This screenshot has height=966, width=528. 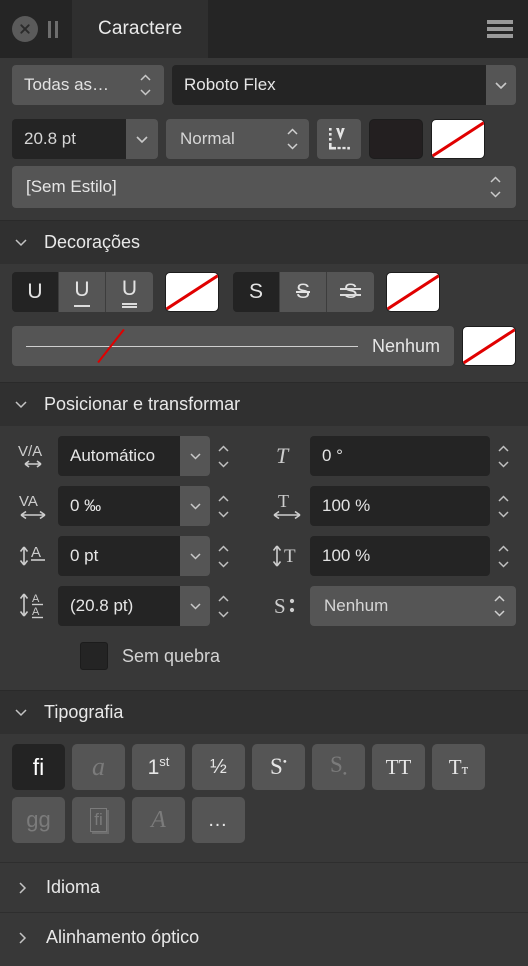 What do you see at coordinates (413, 292) in the screenshot?
I see `strikethrough-color-swatch` at bounding box center [413, 292].